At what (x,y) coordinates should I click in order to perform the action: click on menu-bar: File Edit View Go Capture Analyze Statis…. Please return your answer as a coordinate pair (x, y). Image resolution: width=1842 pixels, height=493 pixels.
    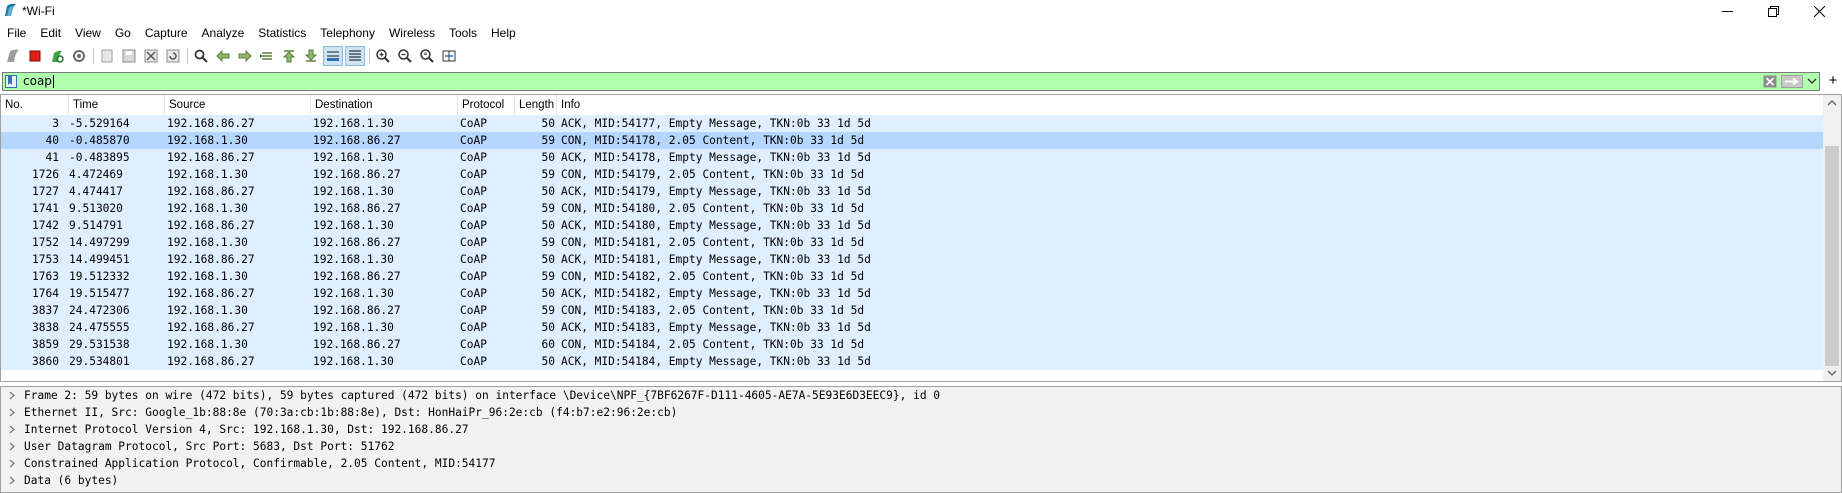
    Looking at the image, I should click on (261, 34).